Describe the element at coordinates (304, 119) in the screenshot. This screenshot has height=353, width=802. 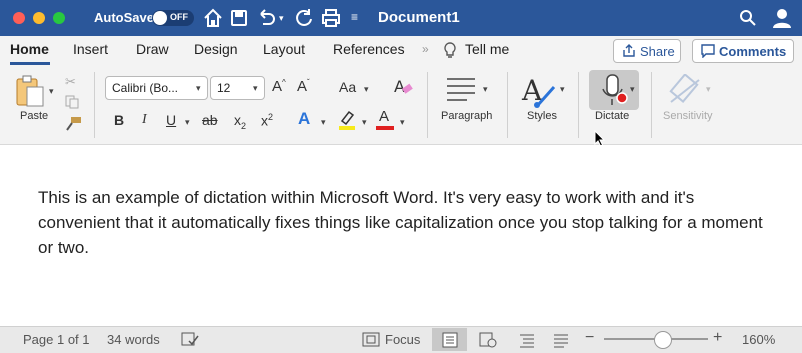
I see `text-effects-icon: A` at that location.